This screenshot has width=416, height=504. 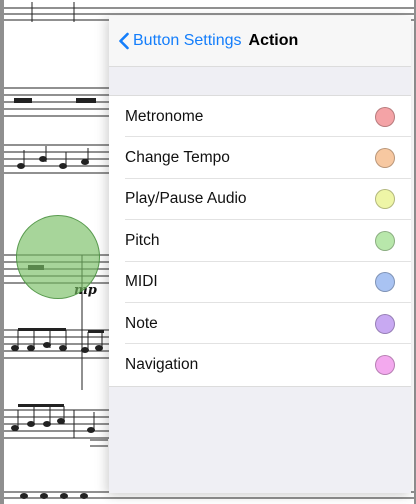 I want to click on action-row-note: Note, so click(x=260, y=324).